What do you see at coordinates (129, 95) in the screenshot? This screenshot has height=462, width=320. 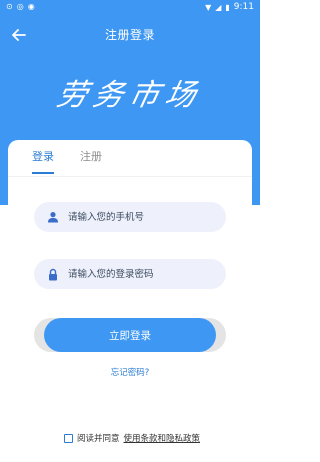 I see `logo: 劳务市场` at bounding box center [129, 95].